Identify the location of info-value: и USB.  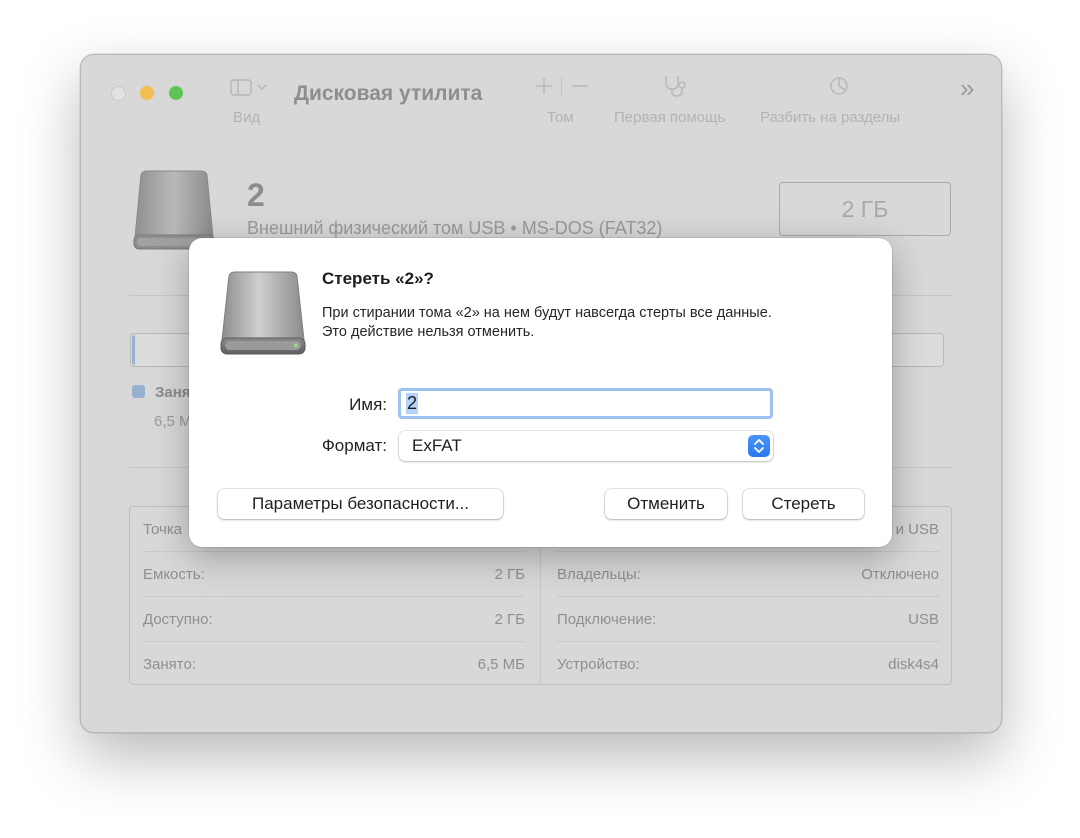
(917, 529).